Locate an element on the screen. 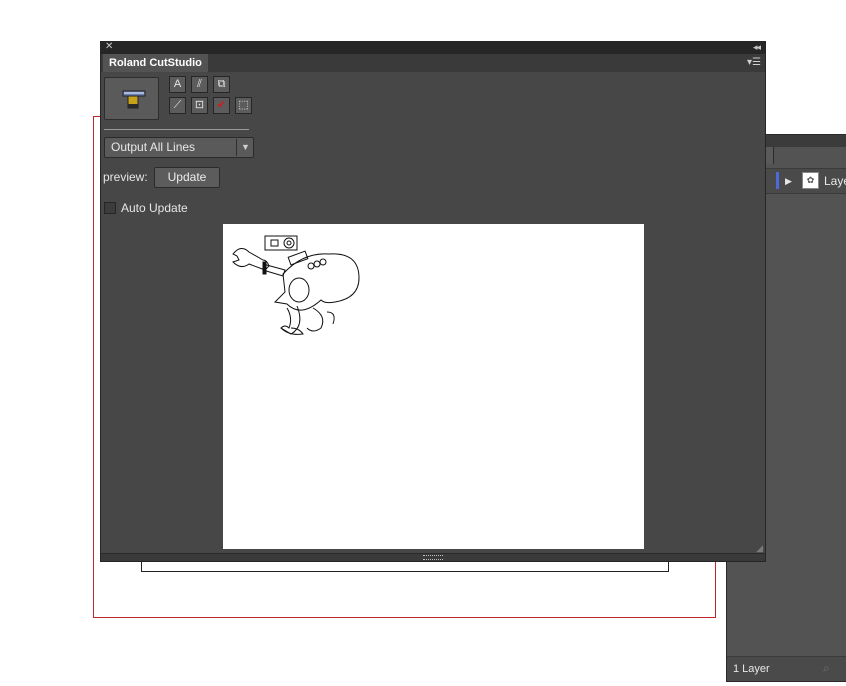  hatch-fill-icon: ⫽ is located at coordinates (199, 84).